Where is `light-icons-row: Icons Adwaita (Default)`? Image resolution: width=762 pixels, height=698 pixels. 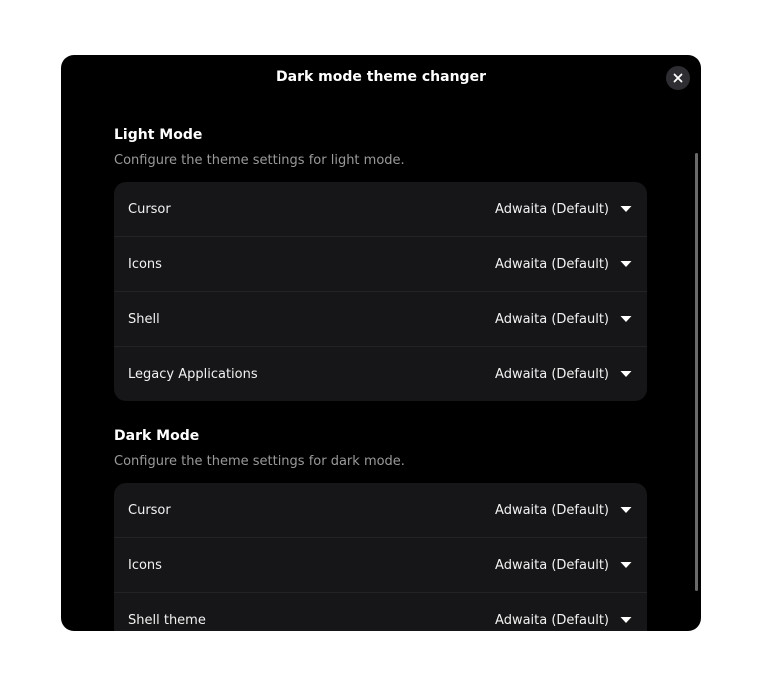 light-icons-row: Icons Adwaita (Default) is located at coordinates (380, 264).